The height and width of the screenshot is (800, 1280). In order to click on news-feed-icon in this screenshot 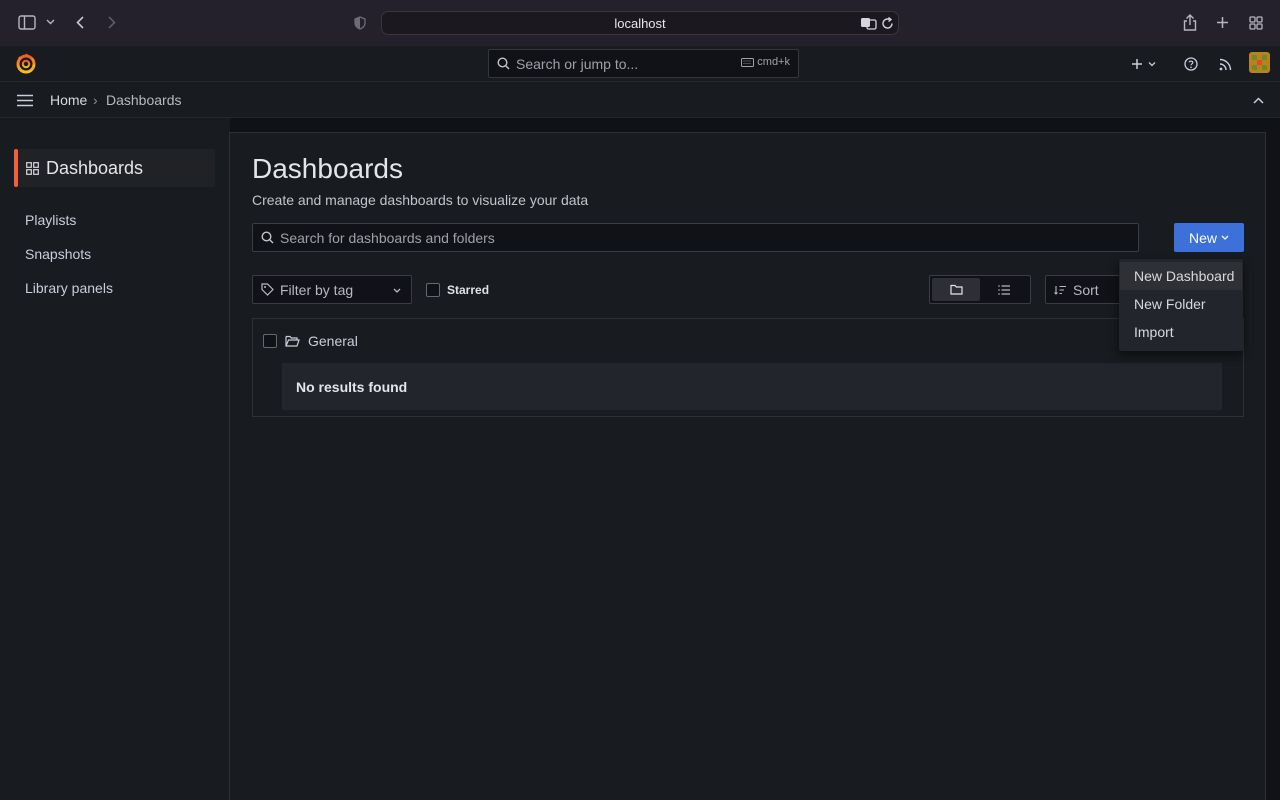, I will do `click(1225, 64)`.